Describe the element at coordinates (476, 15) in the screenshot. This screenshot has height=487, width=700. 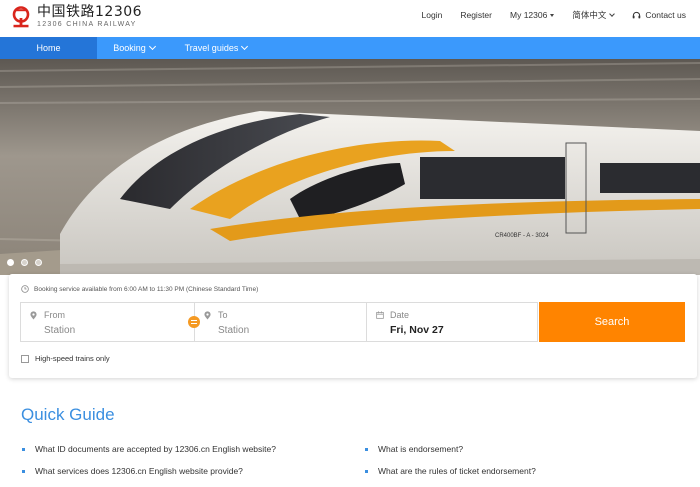
I see `register-link: Register` at that location.